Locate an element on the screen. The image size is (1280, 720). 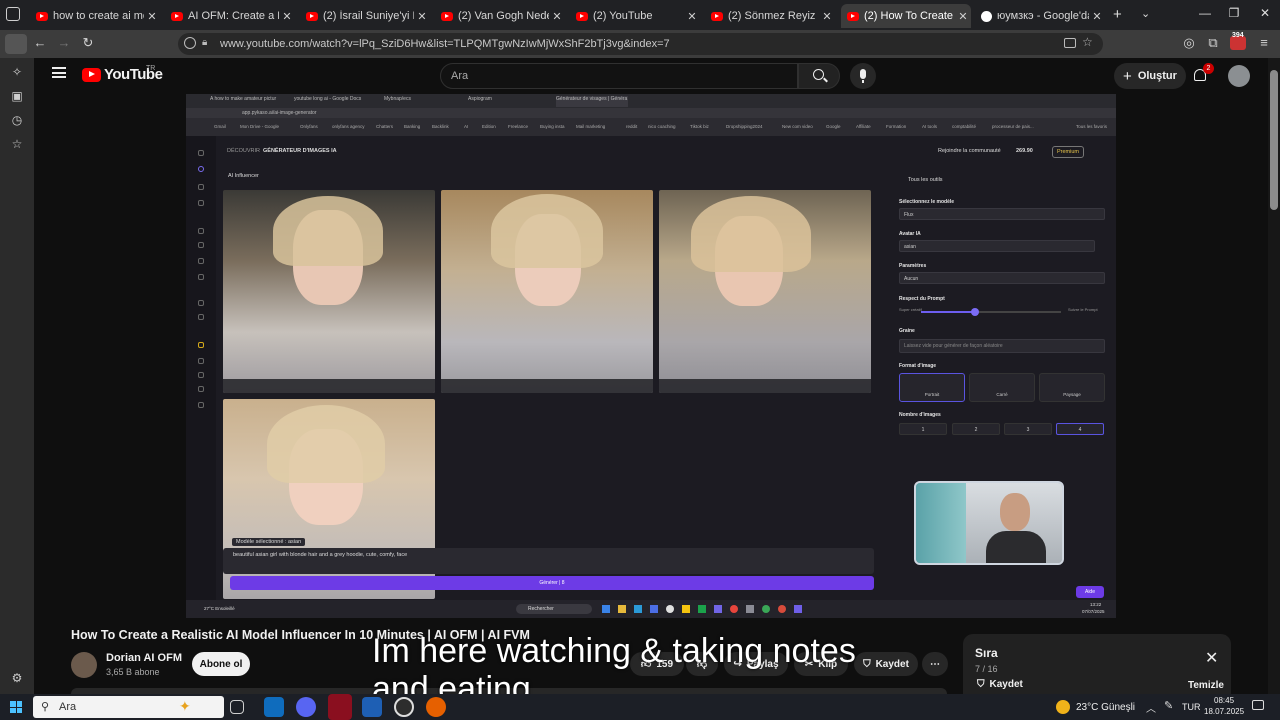
recorded-clock: 13:22 is located at coordinates (1096, 604).